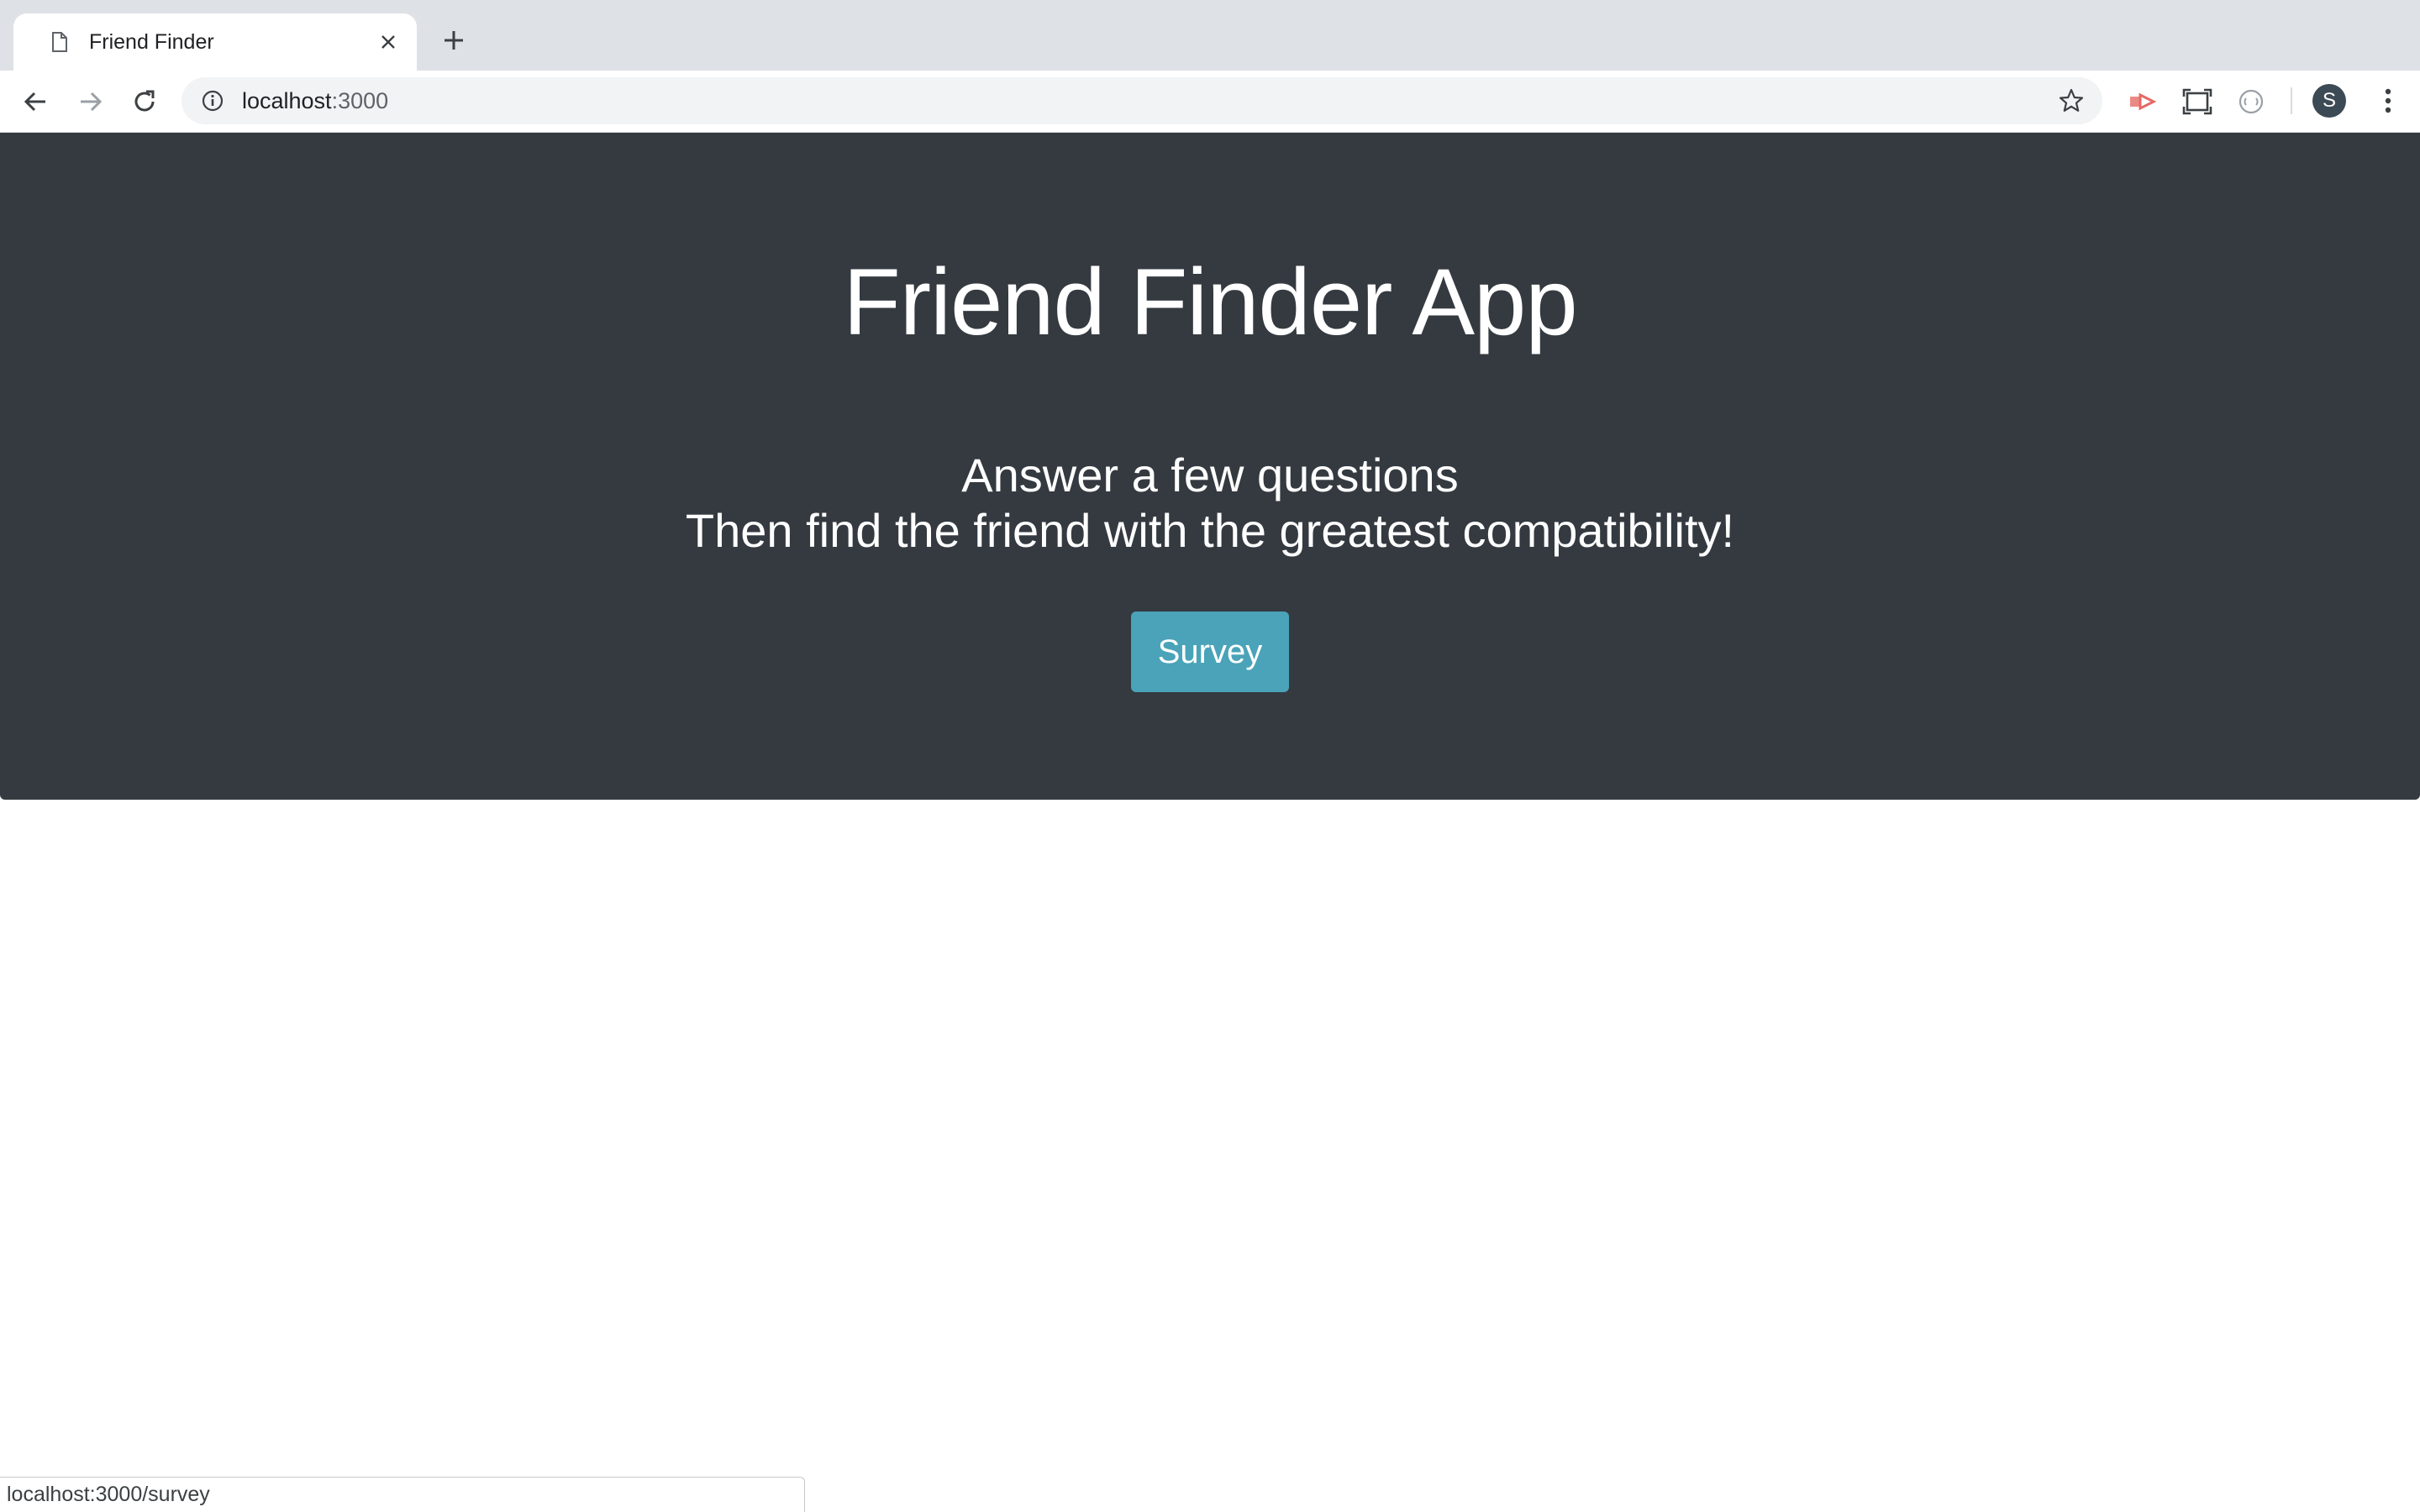  I want to click on reload-icon, so click(144, 101).